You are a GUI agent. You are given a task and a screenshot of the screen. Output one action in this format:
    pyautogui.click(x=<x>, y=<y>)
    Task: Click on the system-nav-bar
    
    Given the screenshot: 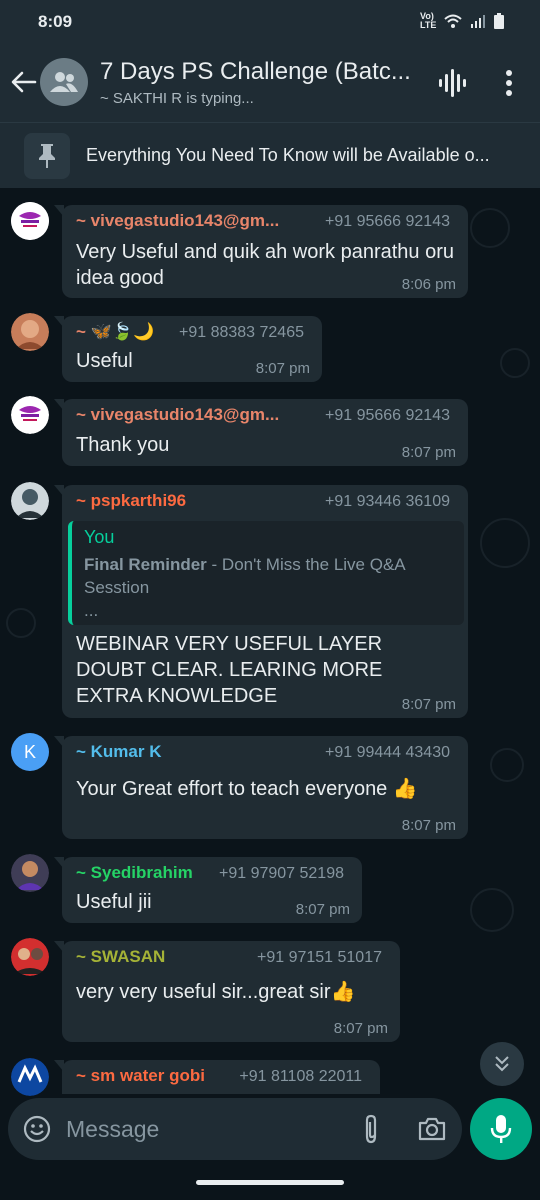 What is the action you would take?
    pyautogui.click(x=270, y=1183)
    